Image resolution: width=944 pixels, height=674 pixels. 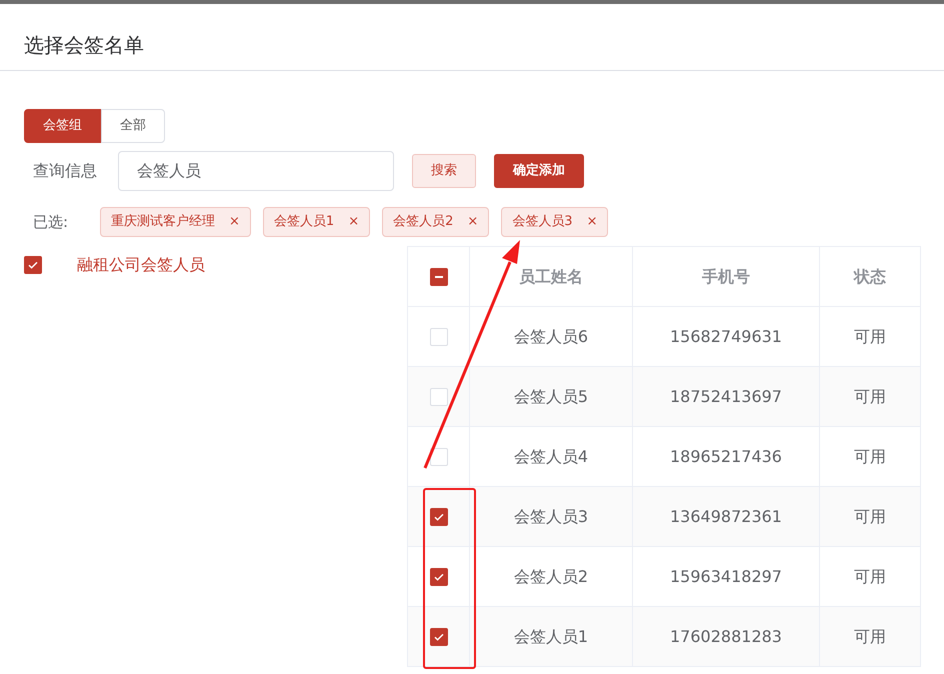 I want to click on table-cell: 会签人员3, so click(x=551, y=516).